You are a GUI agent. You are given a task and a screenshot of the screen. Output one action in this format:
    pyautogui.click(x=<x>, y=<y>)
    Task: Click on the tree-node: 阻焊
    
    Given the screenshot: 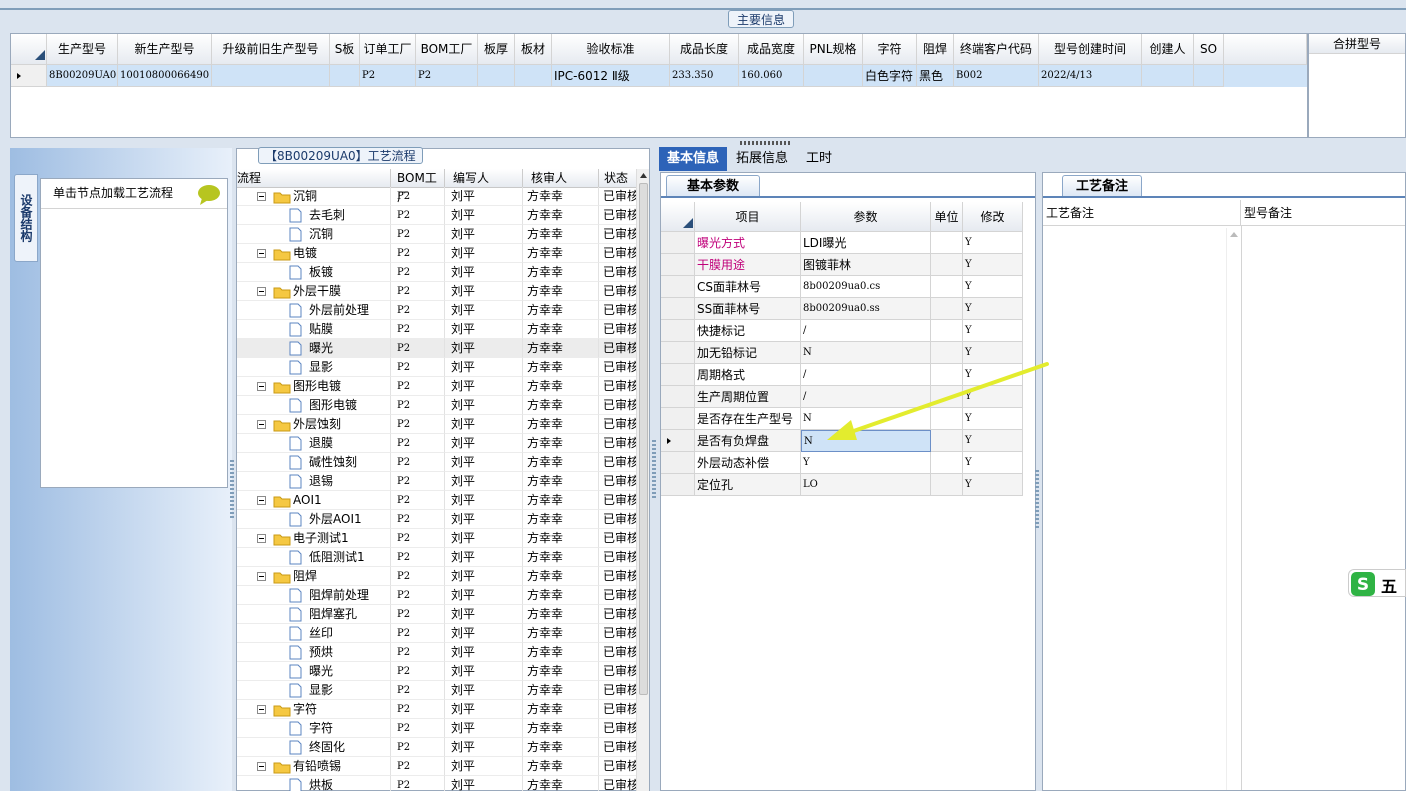 What is the action you would take?
    pyautogui.click(x=314, y=576)
    